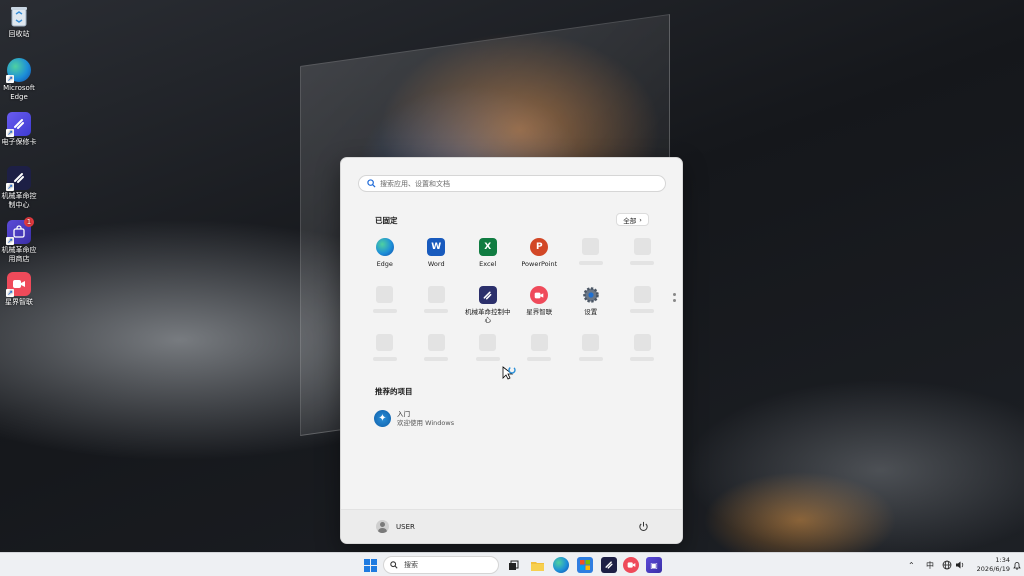 This screenshot has width=1024, height=576. Describe the element at coordinates (18, 284) in the screenshot. I see `xingjie-zhilian-icon: ↗` at that location.